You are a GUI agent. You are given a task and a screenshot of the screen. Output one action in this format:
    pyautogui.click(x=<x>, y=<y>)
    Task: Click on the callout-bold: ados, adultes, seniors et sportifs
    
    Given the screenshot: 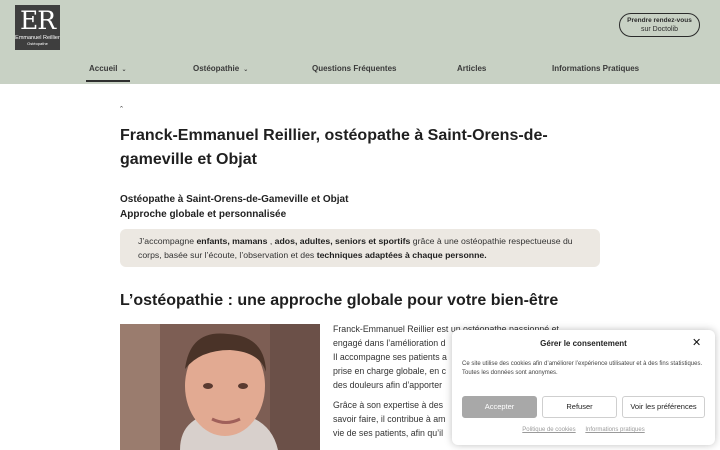 What is the action you would take?
    pyautogui.click(x=342, y=241)
    